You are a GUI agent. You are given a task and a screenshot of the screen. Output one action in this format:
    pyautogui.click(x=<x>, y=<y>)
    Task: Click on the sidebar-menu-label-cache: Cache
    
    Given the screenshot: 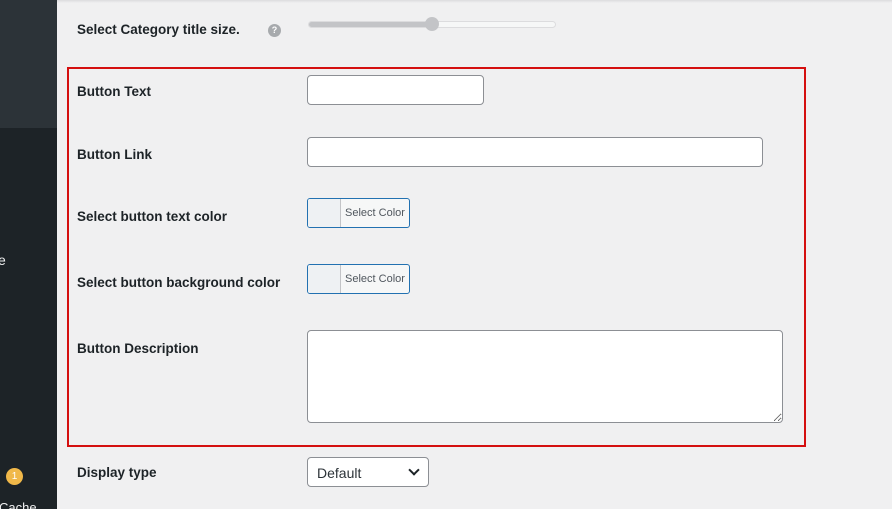 What is the action you would take?
    pyautogui.click(x=18, y=504)
    